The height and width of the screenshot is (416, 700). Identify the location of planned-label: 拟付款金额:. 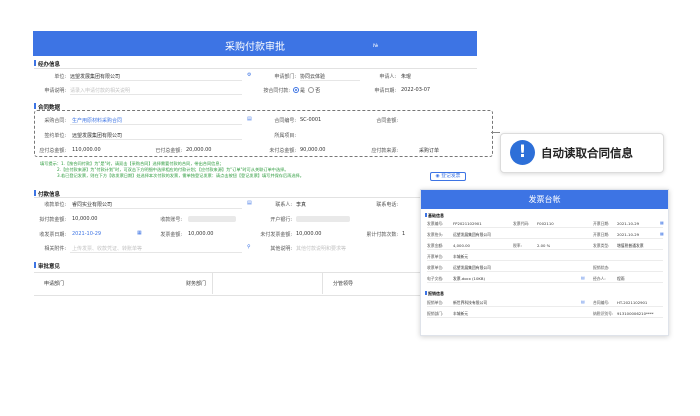
(52, 220).